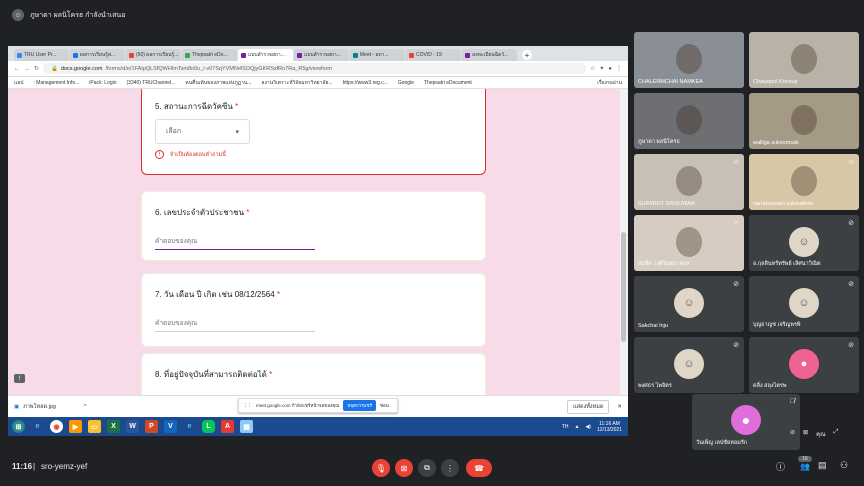  What do you see at coordinates (601, 68) in the screenshot?
I see `extensions-icon: ✦` at bounding box center [601, 68].